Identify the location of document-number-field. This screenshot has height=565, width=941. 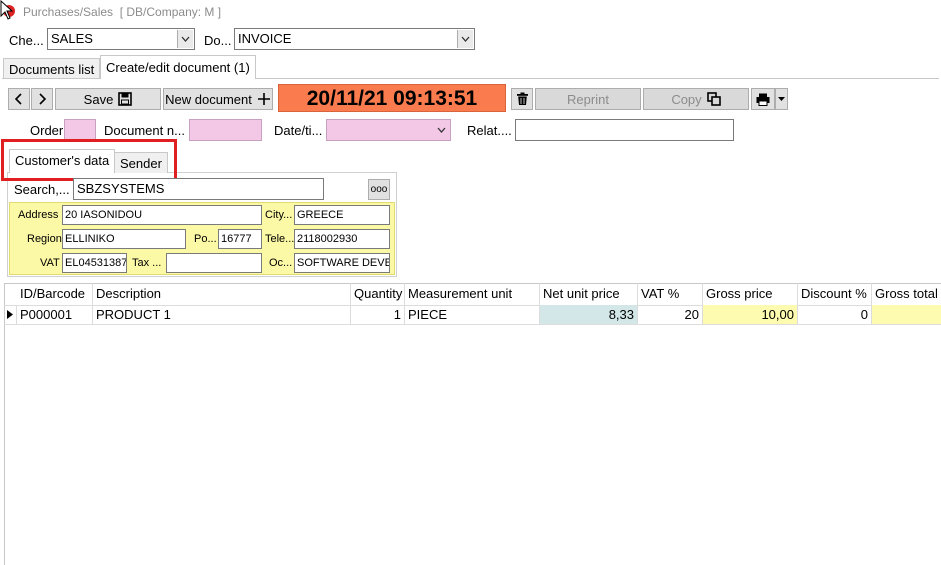
(225, 130).